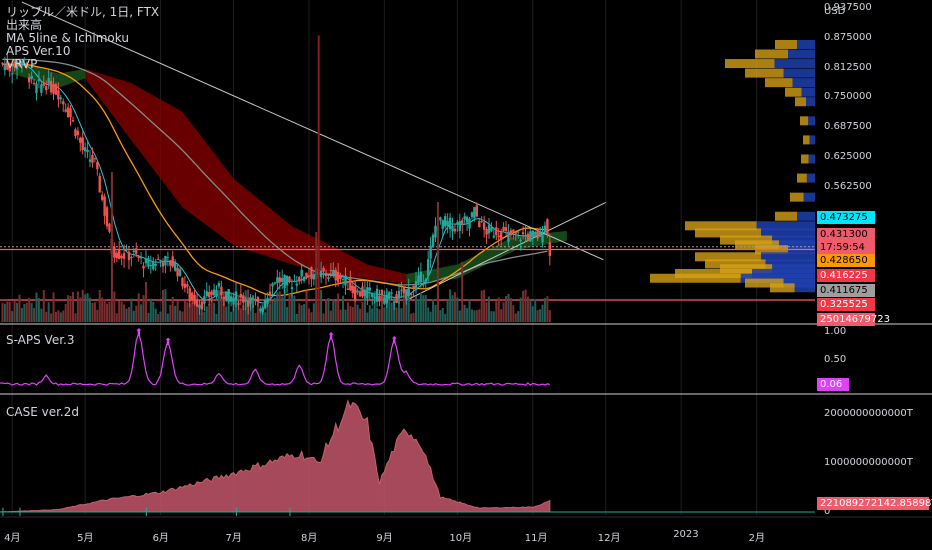  What do you see at coordinates (846, 290) in the screenshot?
I see `price-tag-5: 0.411675` at bounding box center [846, 290].